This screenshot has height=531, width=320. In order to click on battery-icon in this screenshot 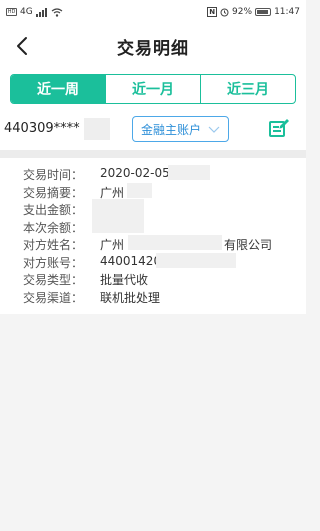, I will do `click(263, 12)`.